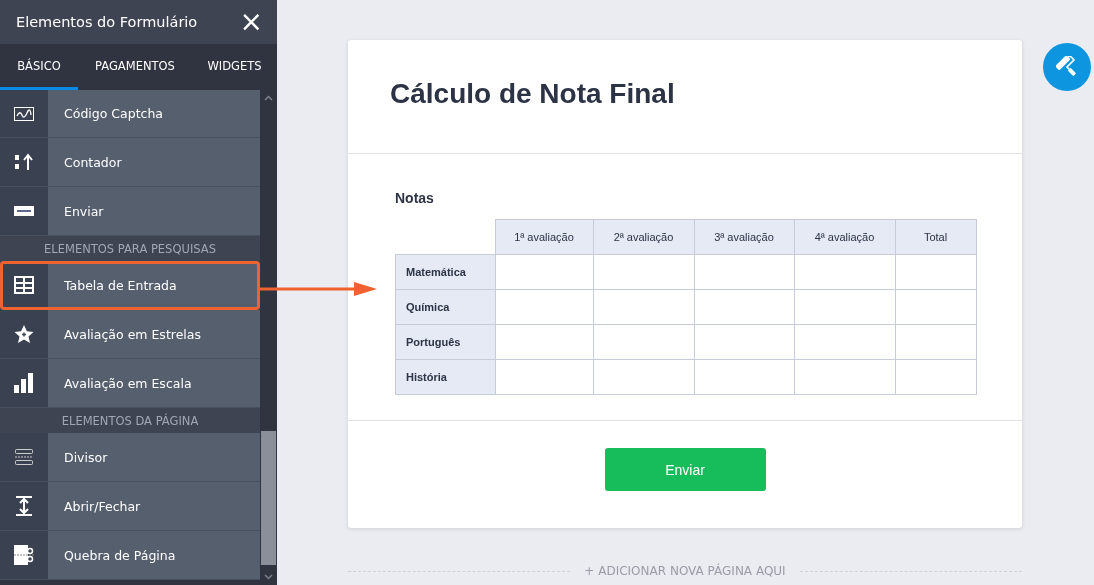 This screenshot has height=585, width=1094. I want to click on column-header: 2ª avaliação, so click(643, 237).